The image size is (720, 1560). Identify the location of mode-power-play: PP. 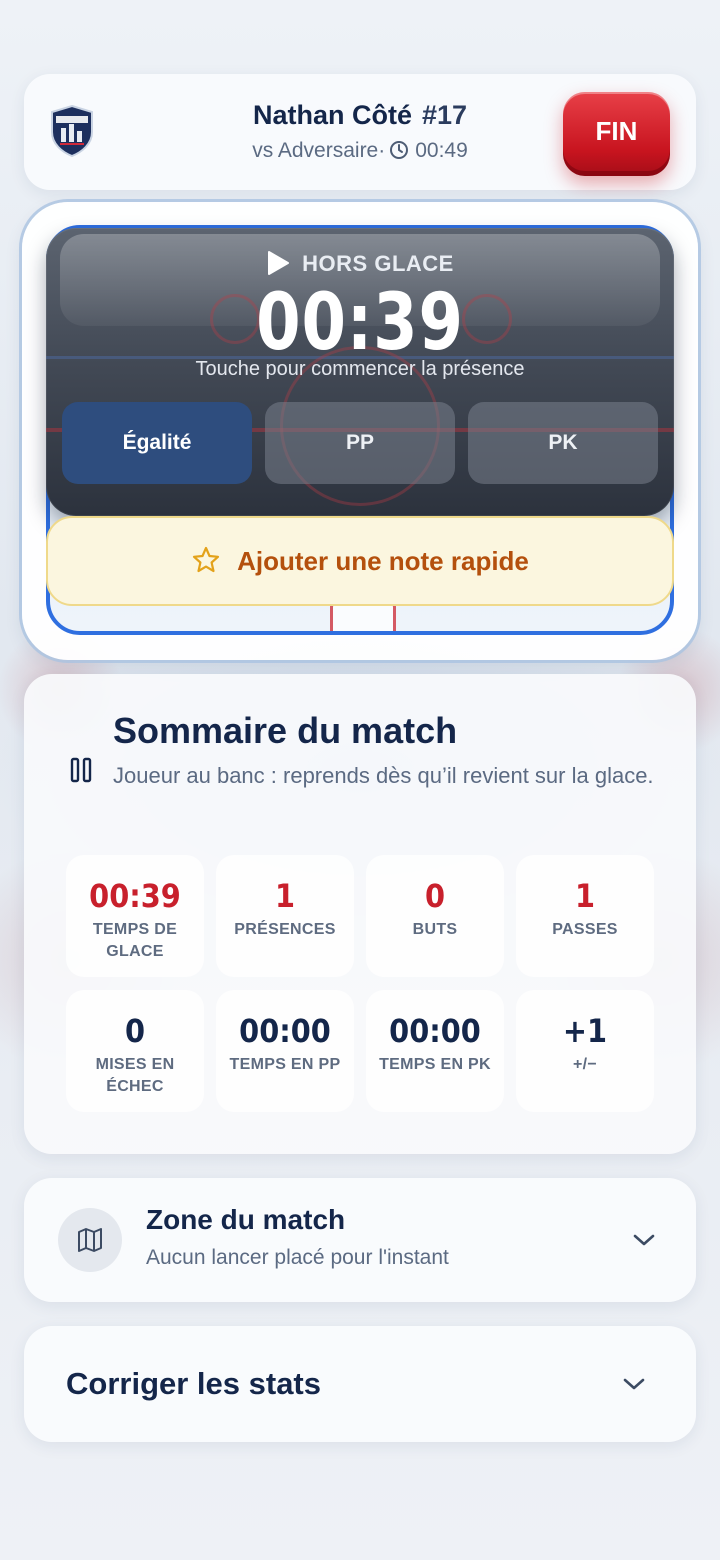
(360, 443).